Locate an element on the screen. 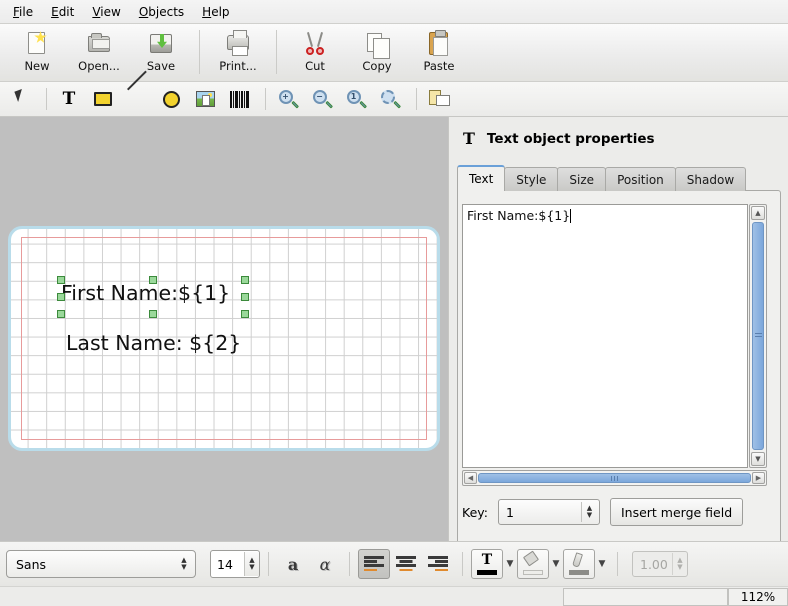 This screenshot has height=606, width=788. selection-handle-n is located at coordinates (153, 280).